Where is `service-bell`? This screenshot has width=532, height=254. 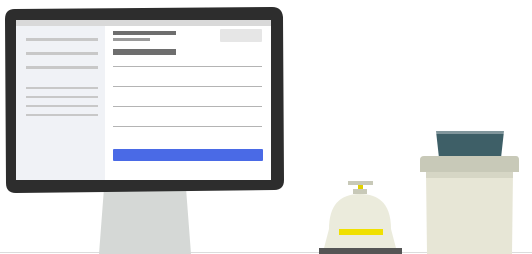 service-bell is located at coordinates (360, 217).